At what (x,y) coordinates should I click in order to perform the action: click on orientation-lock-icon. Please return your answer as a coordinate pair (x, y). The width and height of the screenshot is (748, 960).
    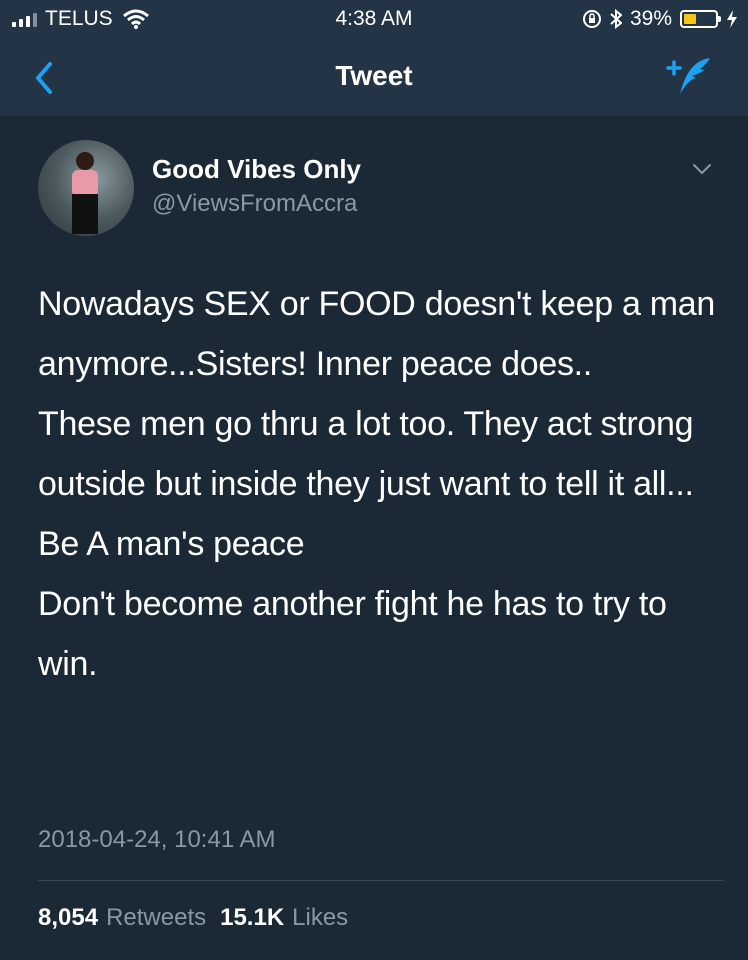
    Looking at the image, I should click on (591, 19).